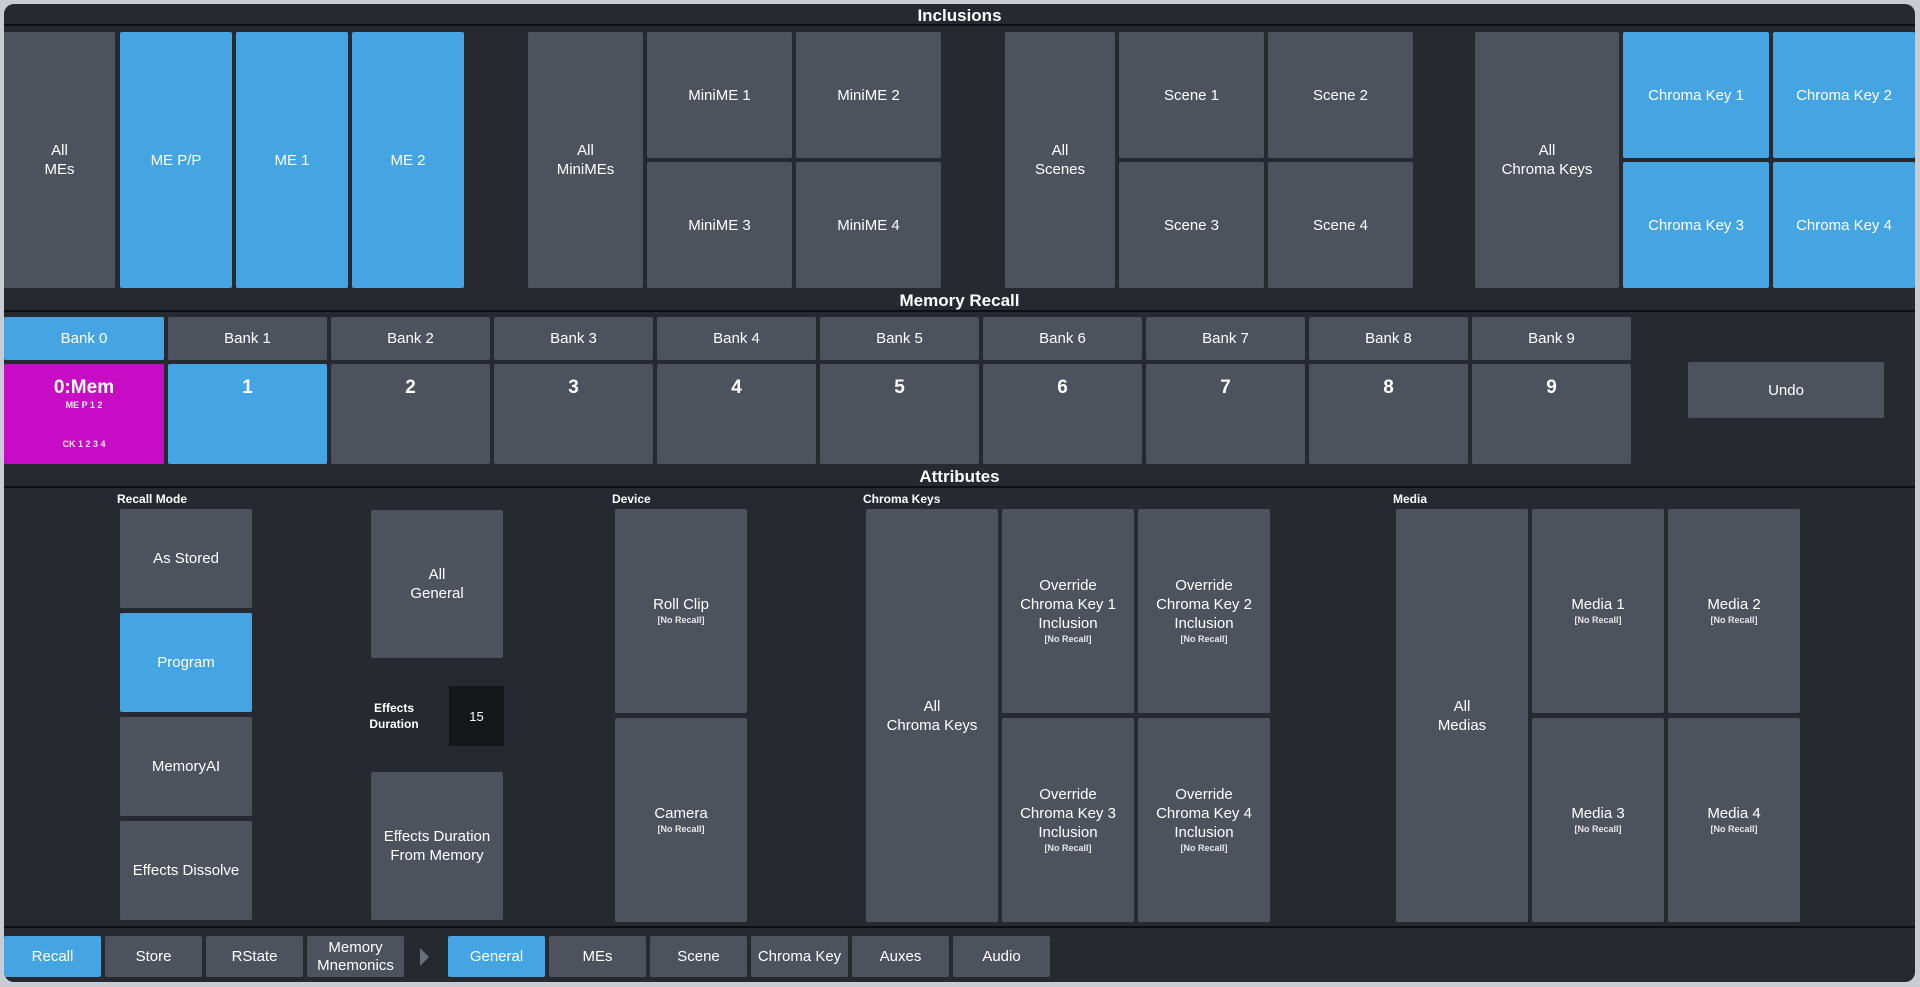 This screenshot has width=1920, height=987. Describe the element at coordinates (1598, 604) in the screenshot. I see `media-1-label: Media 1` at that location.